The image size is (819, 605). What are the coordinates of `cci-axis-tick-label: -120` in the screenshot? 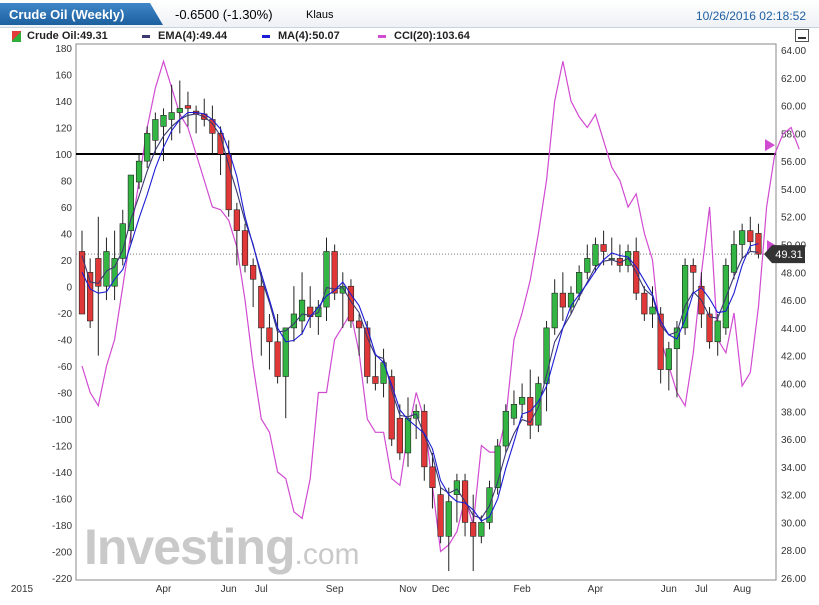 It's located at (62, 447).